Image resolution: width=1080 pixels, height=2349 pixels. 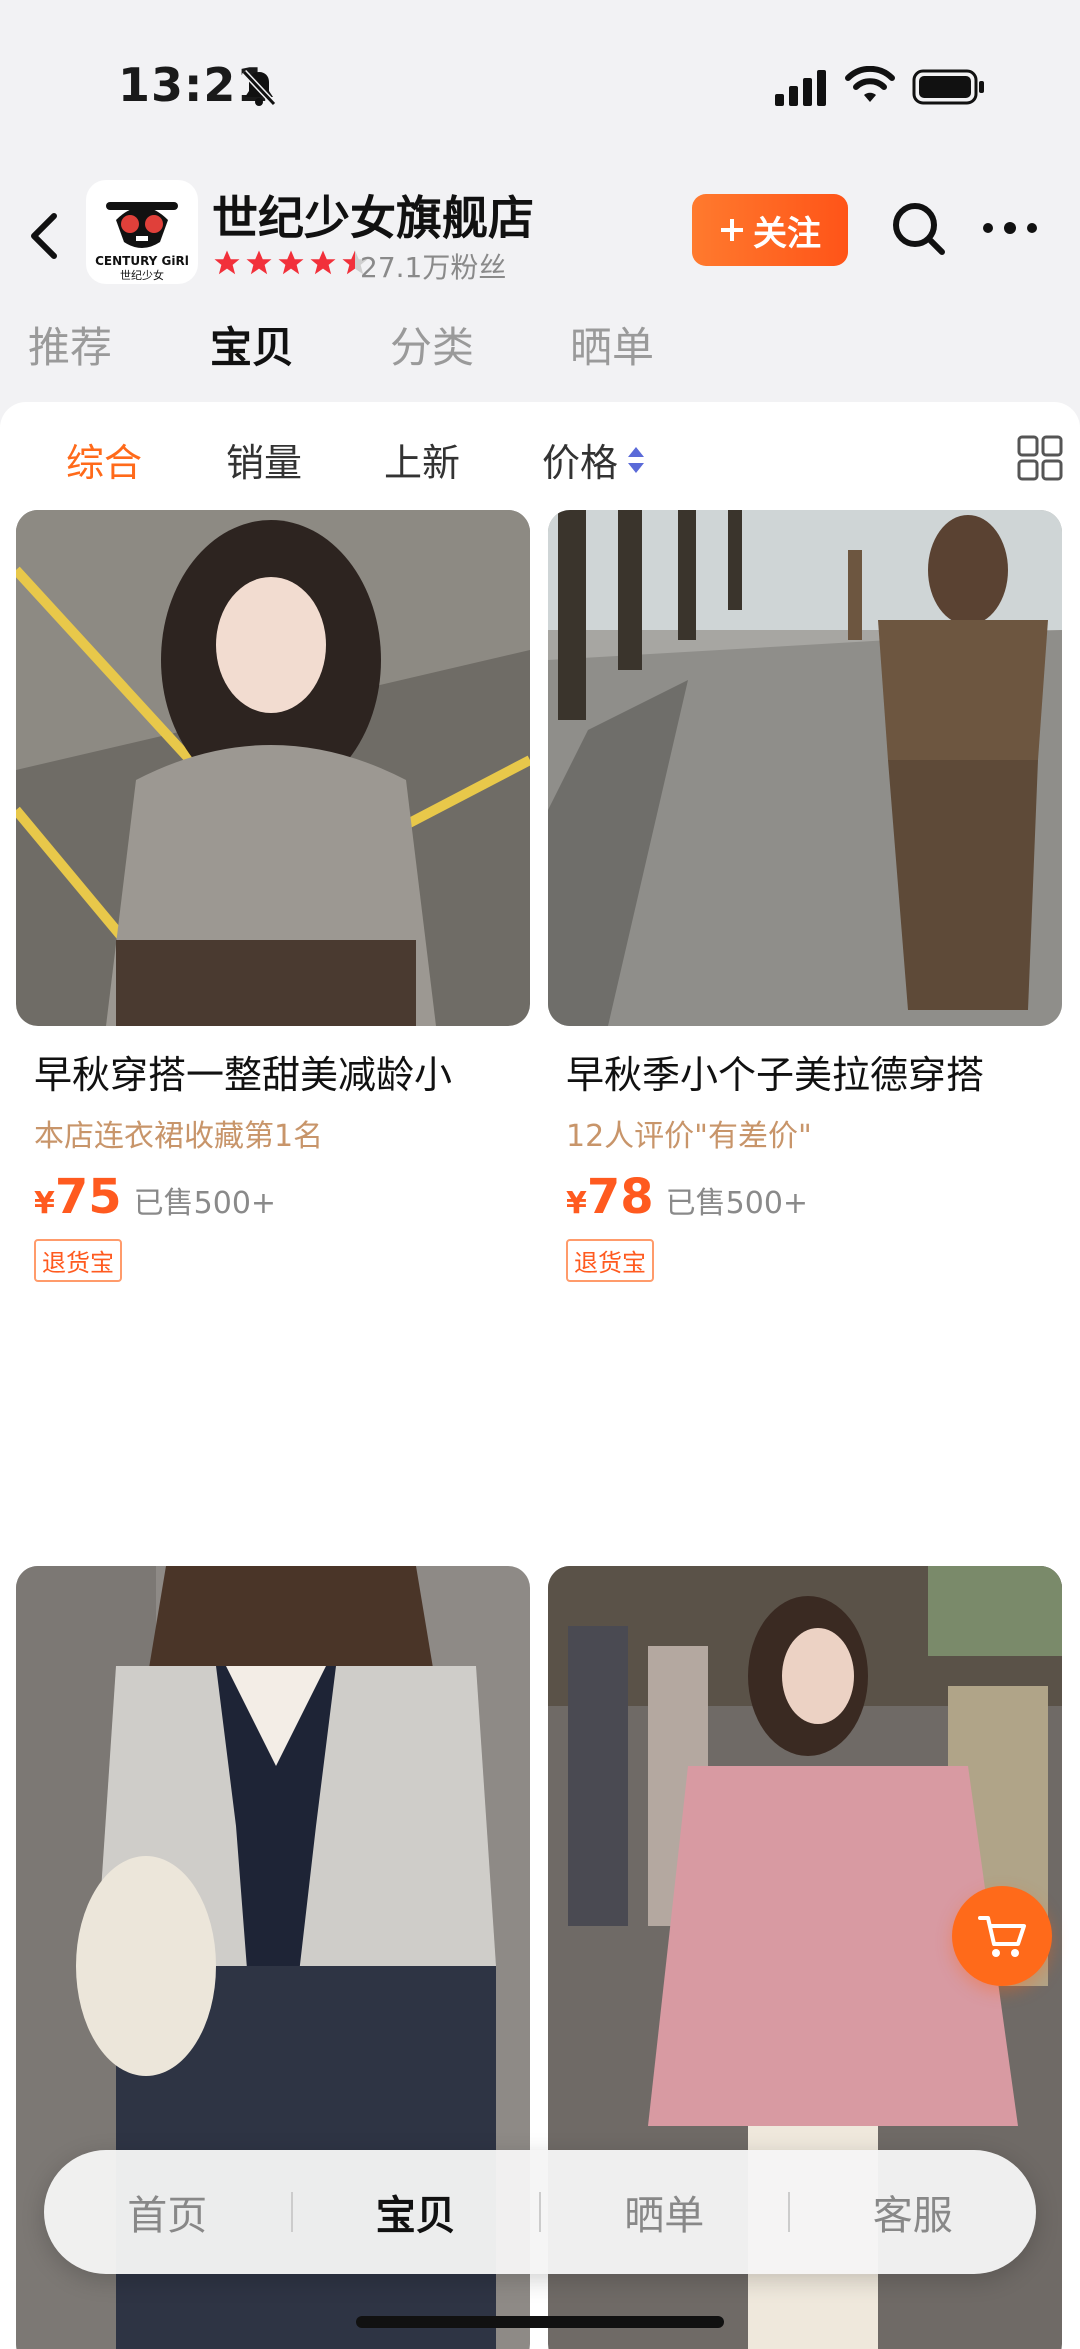 I want to click on cart-button, so click(x=1002, y=1936).